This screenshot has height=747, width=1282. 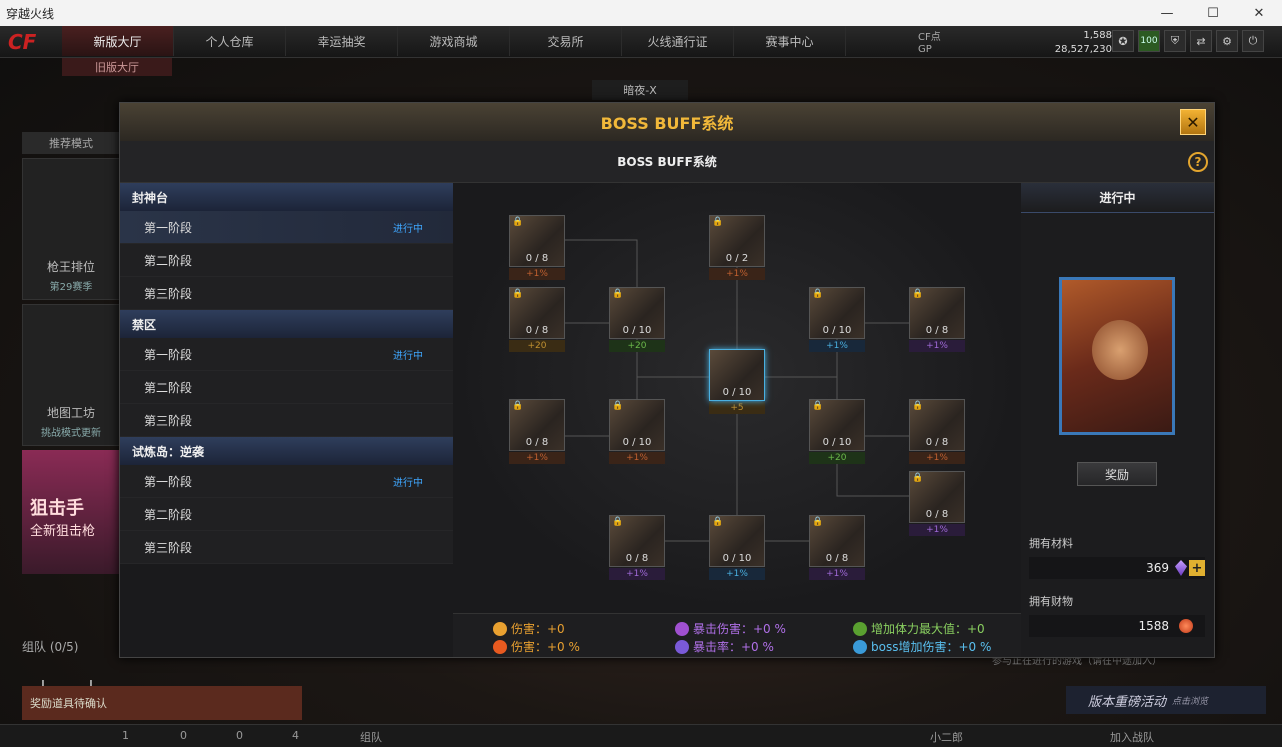 What do you see at coordinates (30, 13) in the screenshot?
I see `window-title: 穿越火线` at bounding box center [30, 13].